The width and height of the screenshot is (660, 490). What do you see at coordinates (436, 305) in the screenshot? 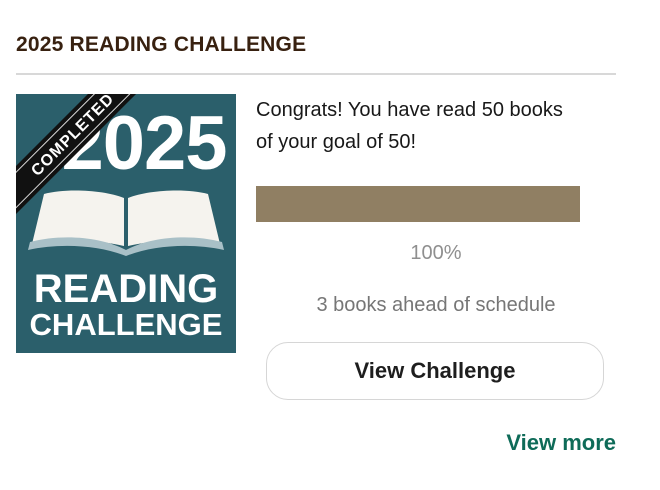
I see `schedule-status: 3 books ahead of schedule` at bounding box center [436, 305].